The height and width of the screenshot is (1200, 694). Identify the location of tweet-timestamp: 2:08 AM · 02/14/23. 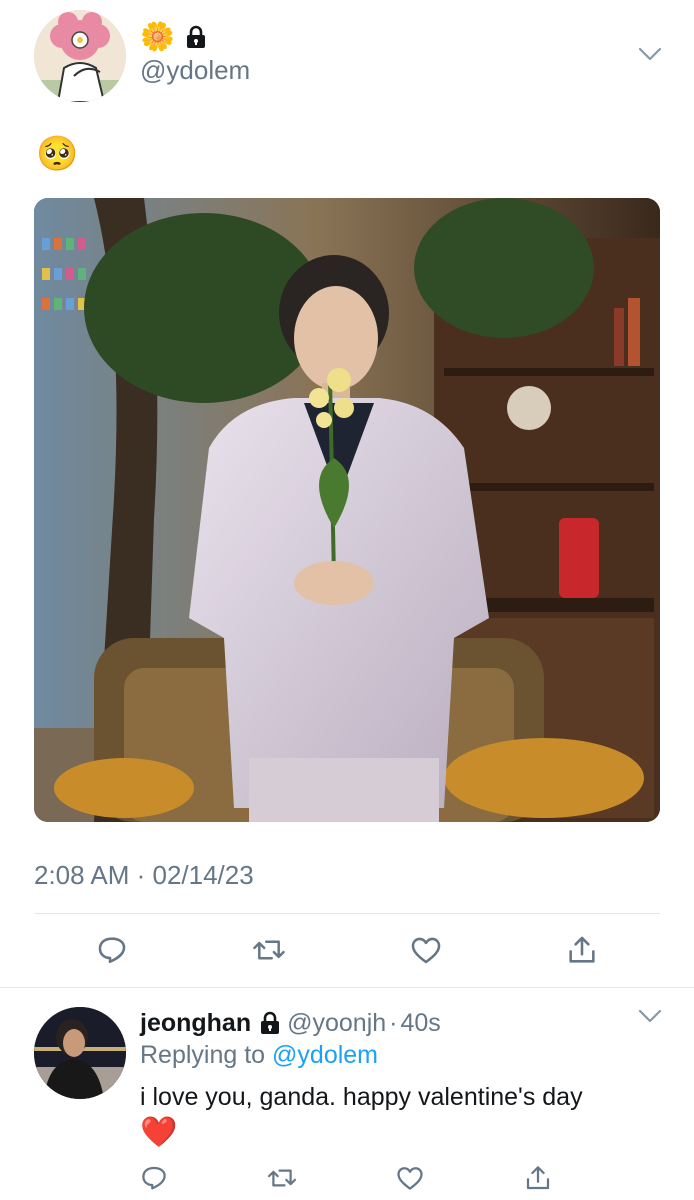
(144, 875).